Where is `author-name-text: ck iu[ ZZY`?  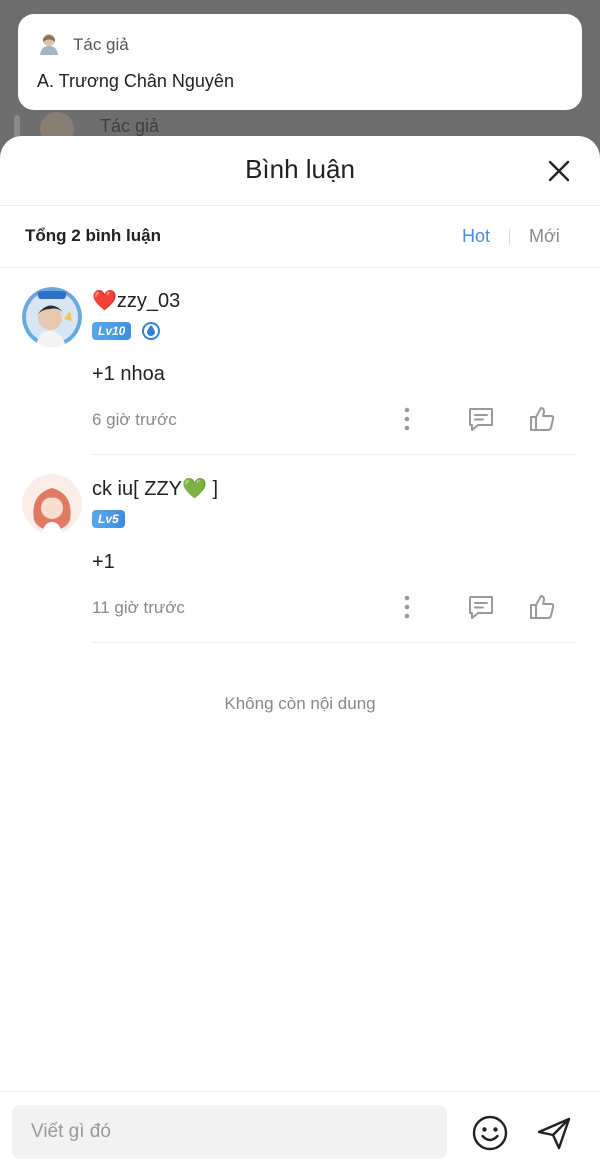
author-name-text: ck iu[ ZZY is located at coordinates (137, 489).